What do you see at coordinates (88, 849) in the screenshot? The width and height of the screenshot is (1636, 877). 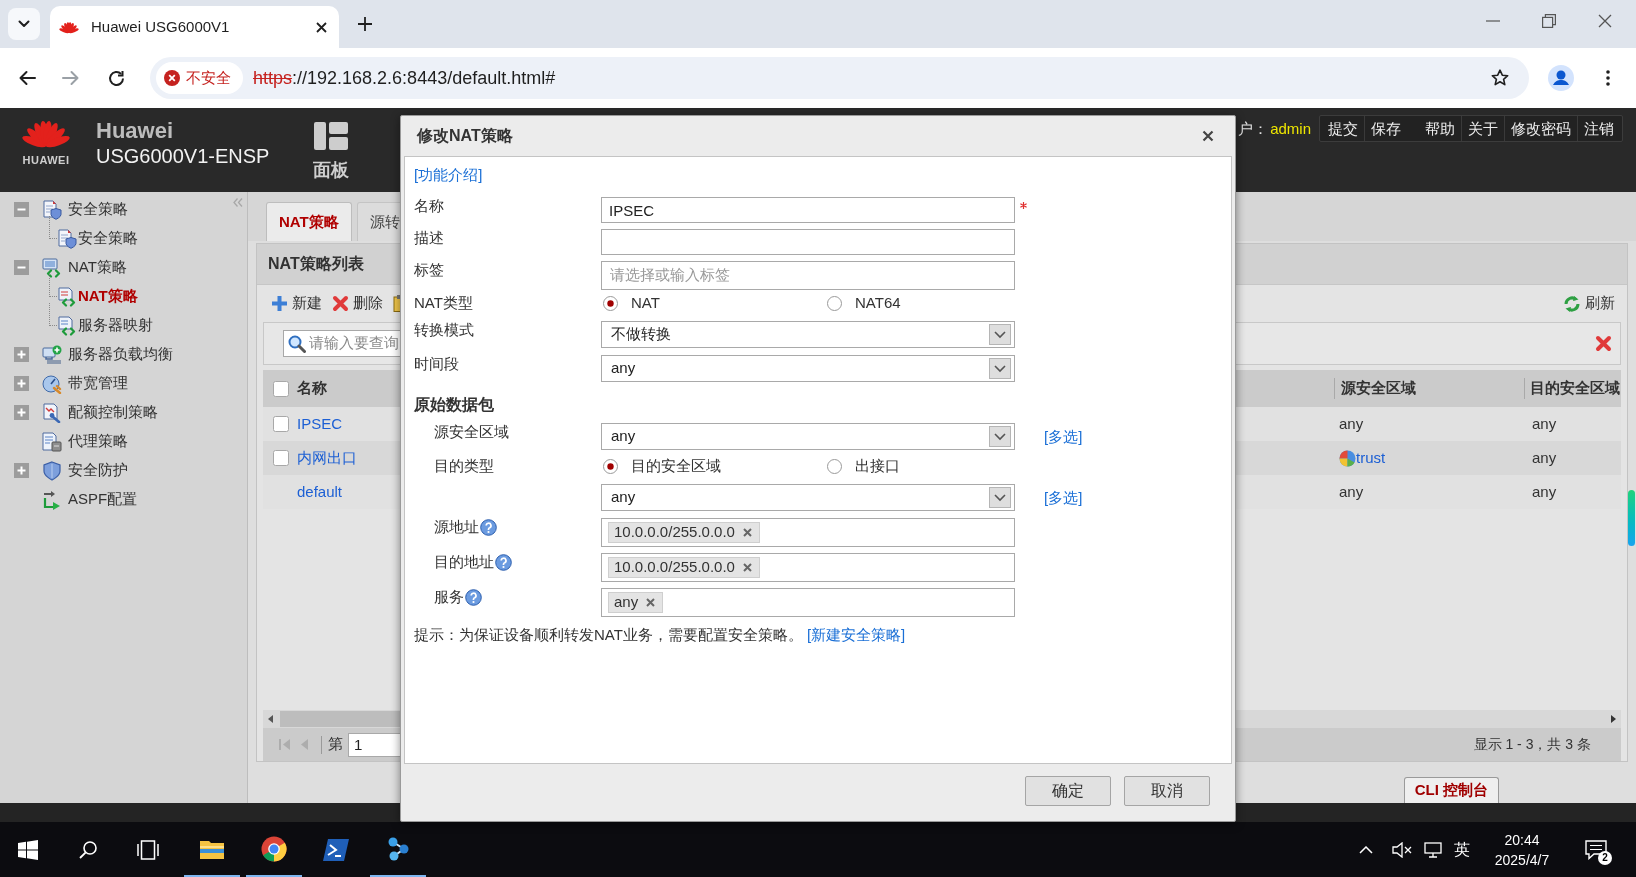 I see `search-icon` at bounding box center [88, 849].